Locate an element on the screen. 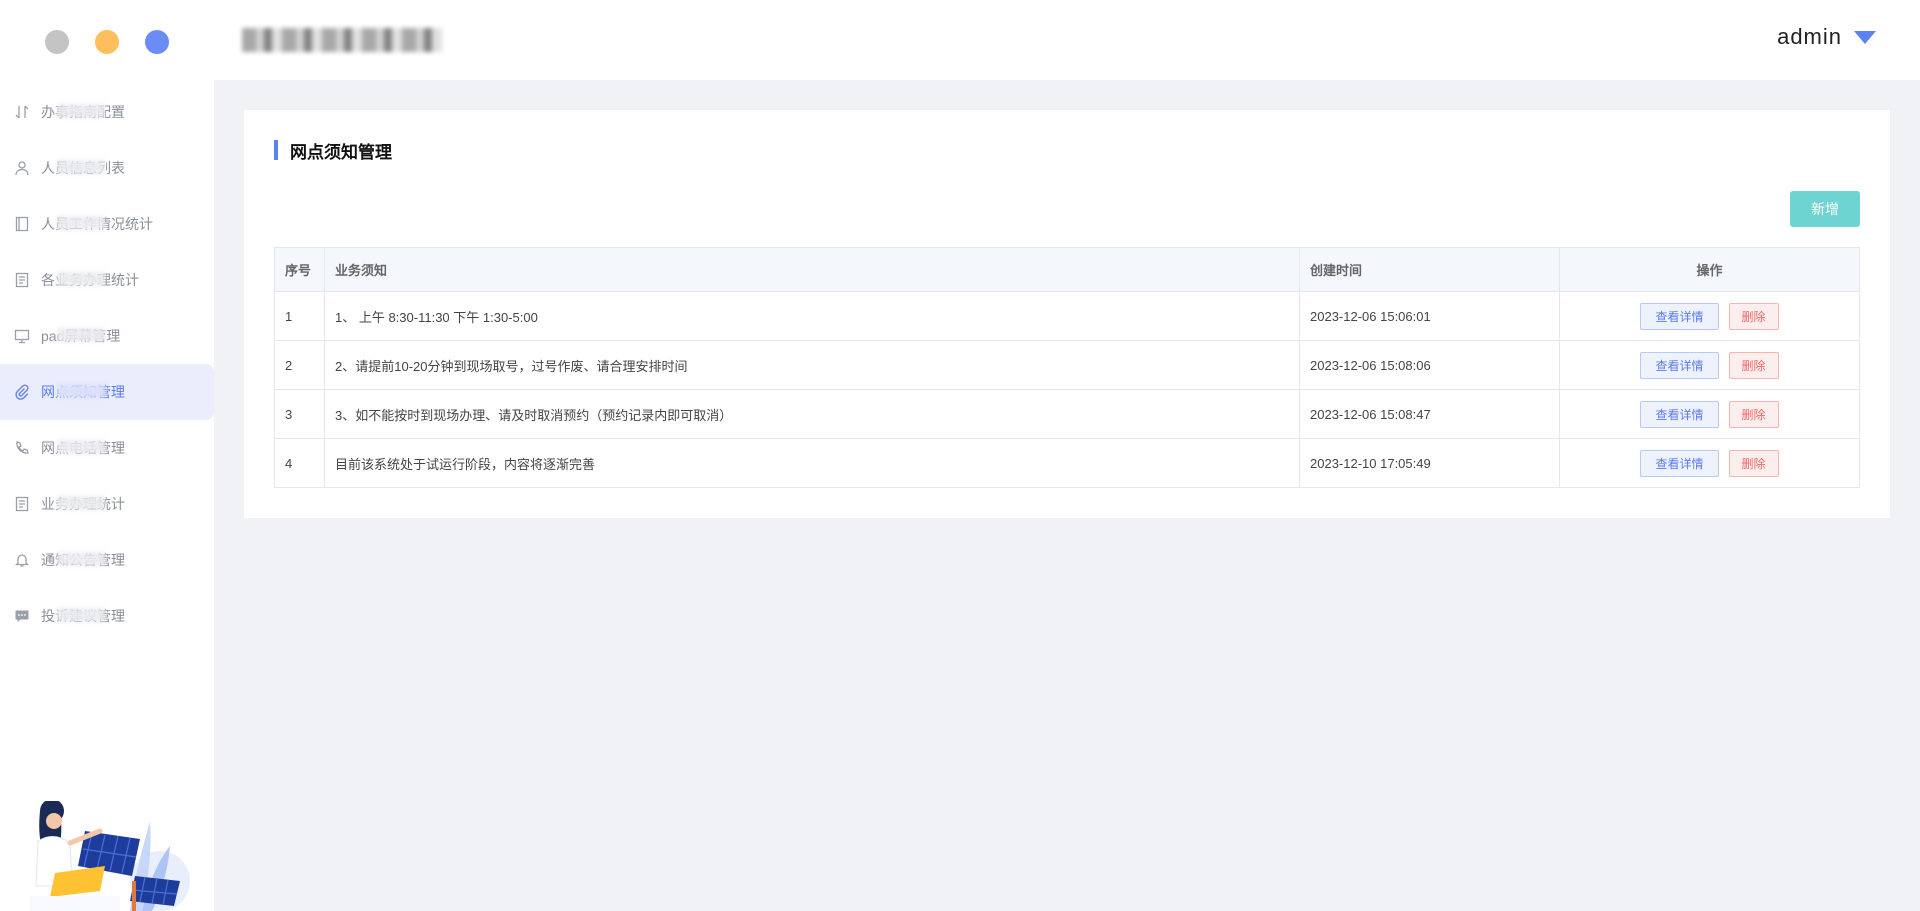  sidebar-item-label: 网点须知管理 is located at coordinates (83, 392).